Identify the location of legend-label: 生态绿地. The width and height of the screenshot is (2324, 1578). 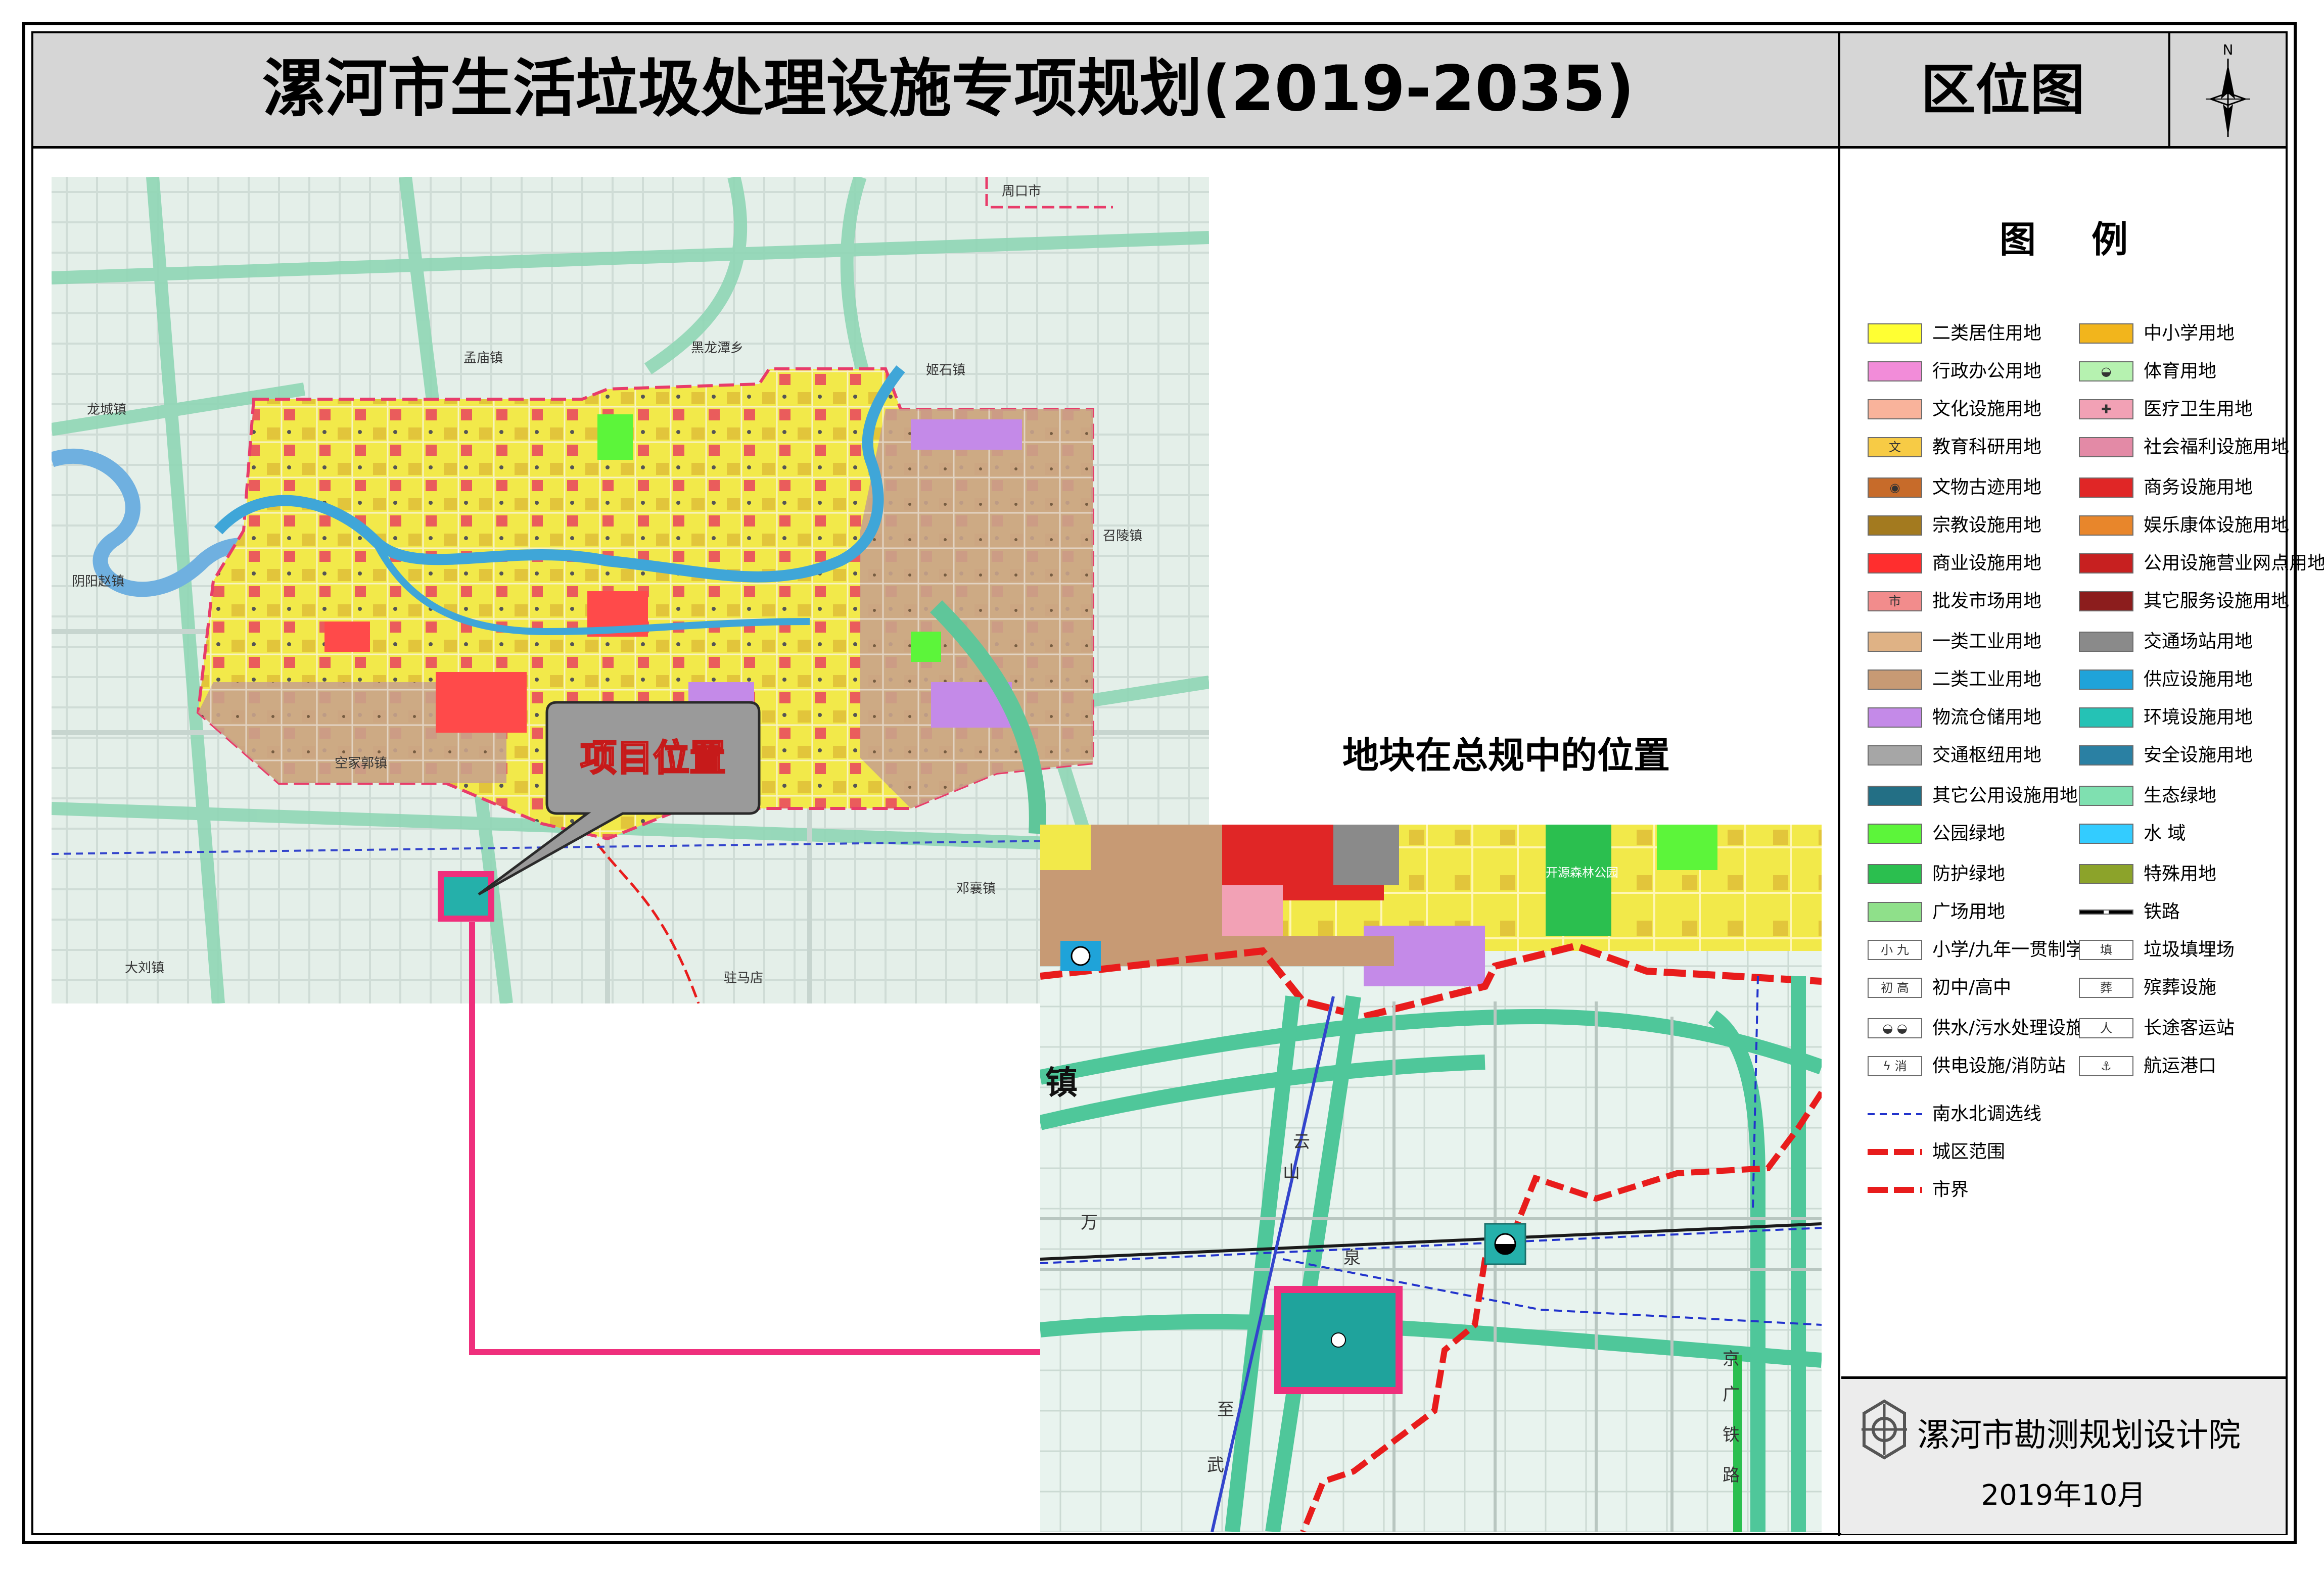
(2180, 796).